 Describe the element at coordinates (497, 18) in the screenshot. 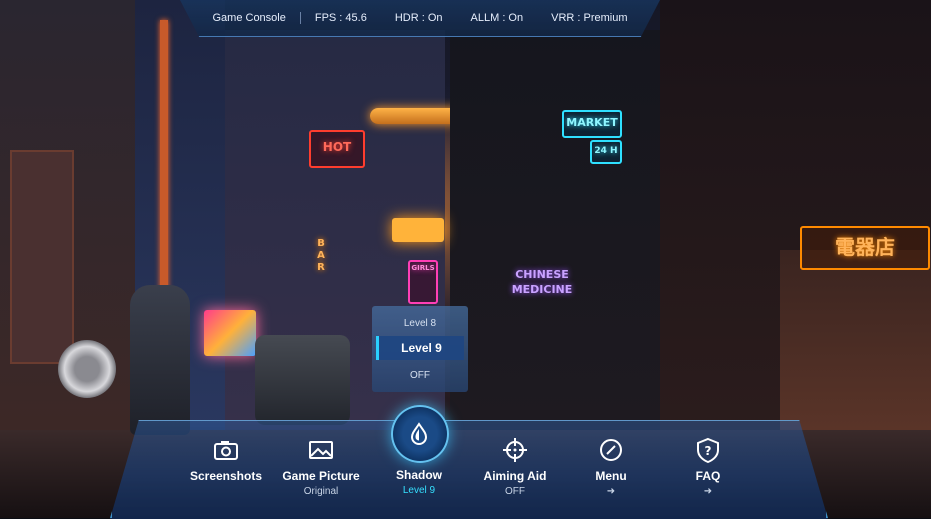

I see `status-allm: ALLM : On` at that location.